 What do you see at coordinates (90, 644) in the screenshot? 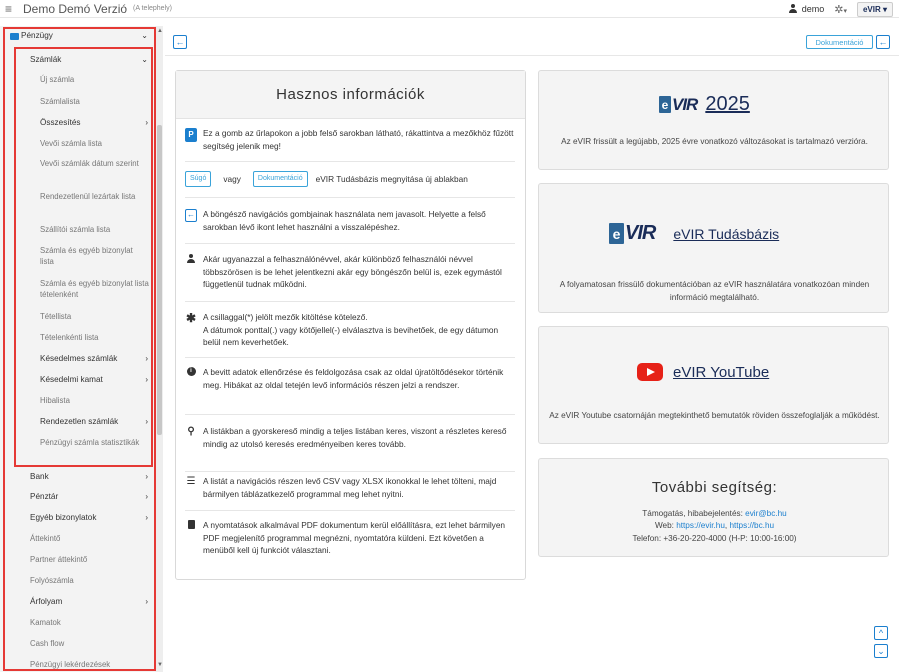
I see `sidebar-item-cash-flow: Cash flow` at bounding box center [90, 644].